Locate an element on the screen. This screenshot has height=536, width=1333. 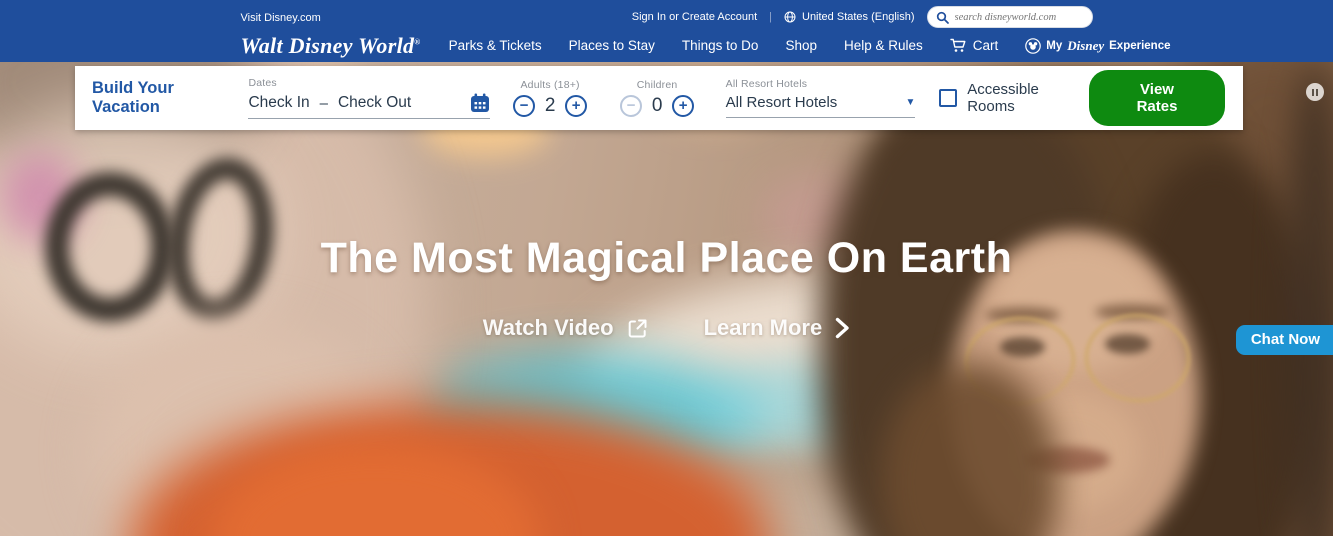
adults-stepper: Adults (18+) − 2 + is located at coordinates (550, 98).